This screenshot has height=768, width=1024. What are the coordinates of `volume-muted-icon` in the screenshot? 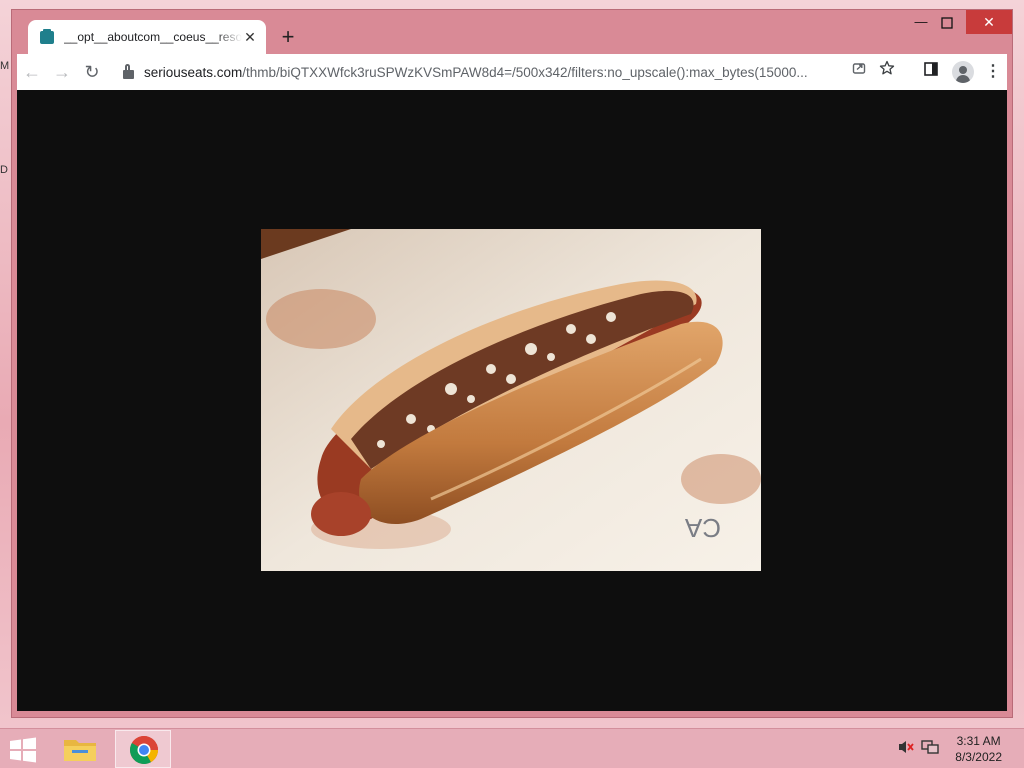 It's located at (906, 748).